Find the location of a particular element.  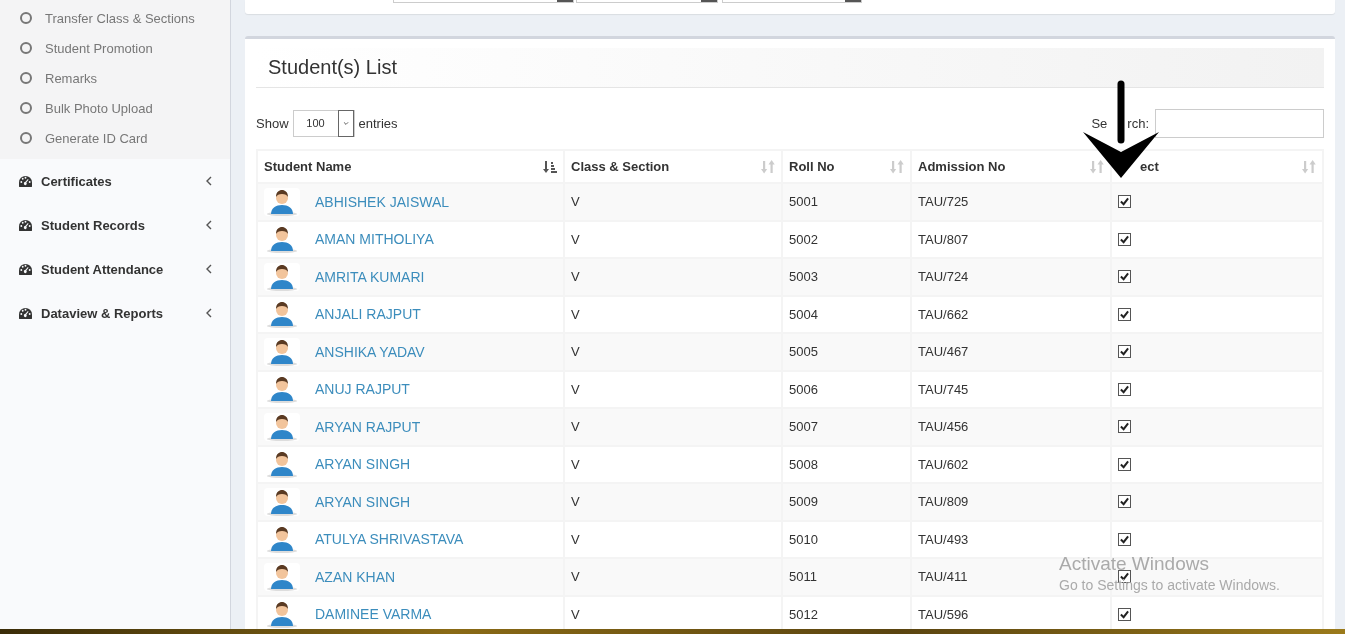

table-cell: 5009 is located at coordinates (846, 502).